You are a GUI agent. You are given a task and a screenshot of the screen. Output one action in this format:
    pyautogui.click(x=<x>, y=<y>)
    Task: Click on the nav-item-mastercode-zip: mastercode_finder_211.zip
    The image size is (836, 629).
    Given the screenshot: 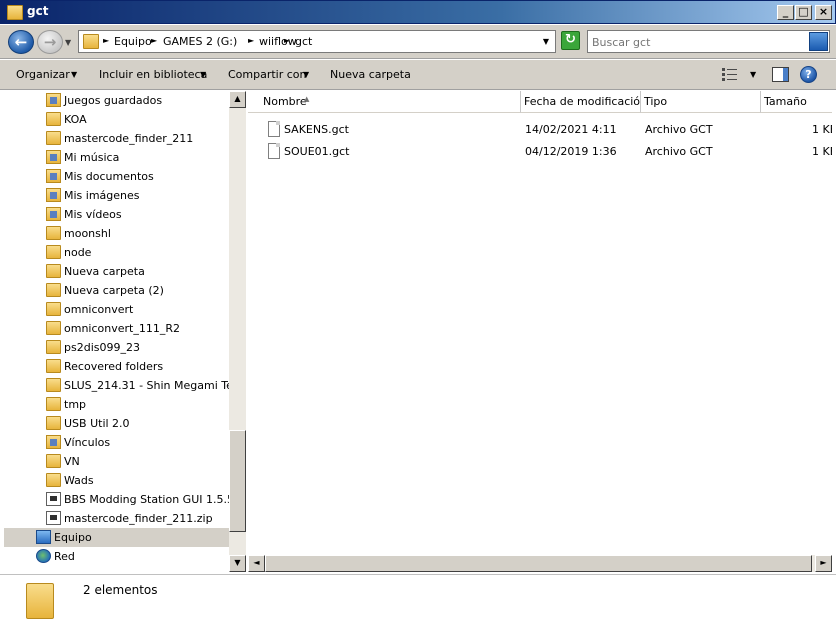 What is the action you would take?
    pyautogui.click(x=117, y=518)
    